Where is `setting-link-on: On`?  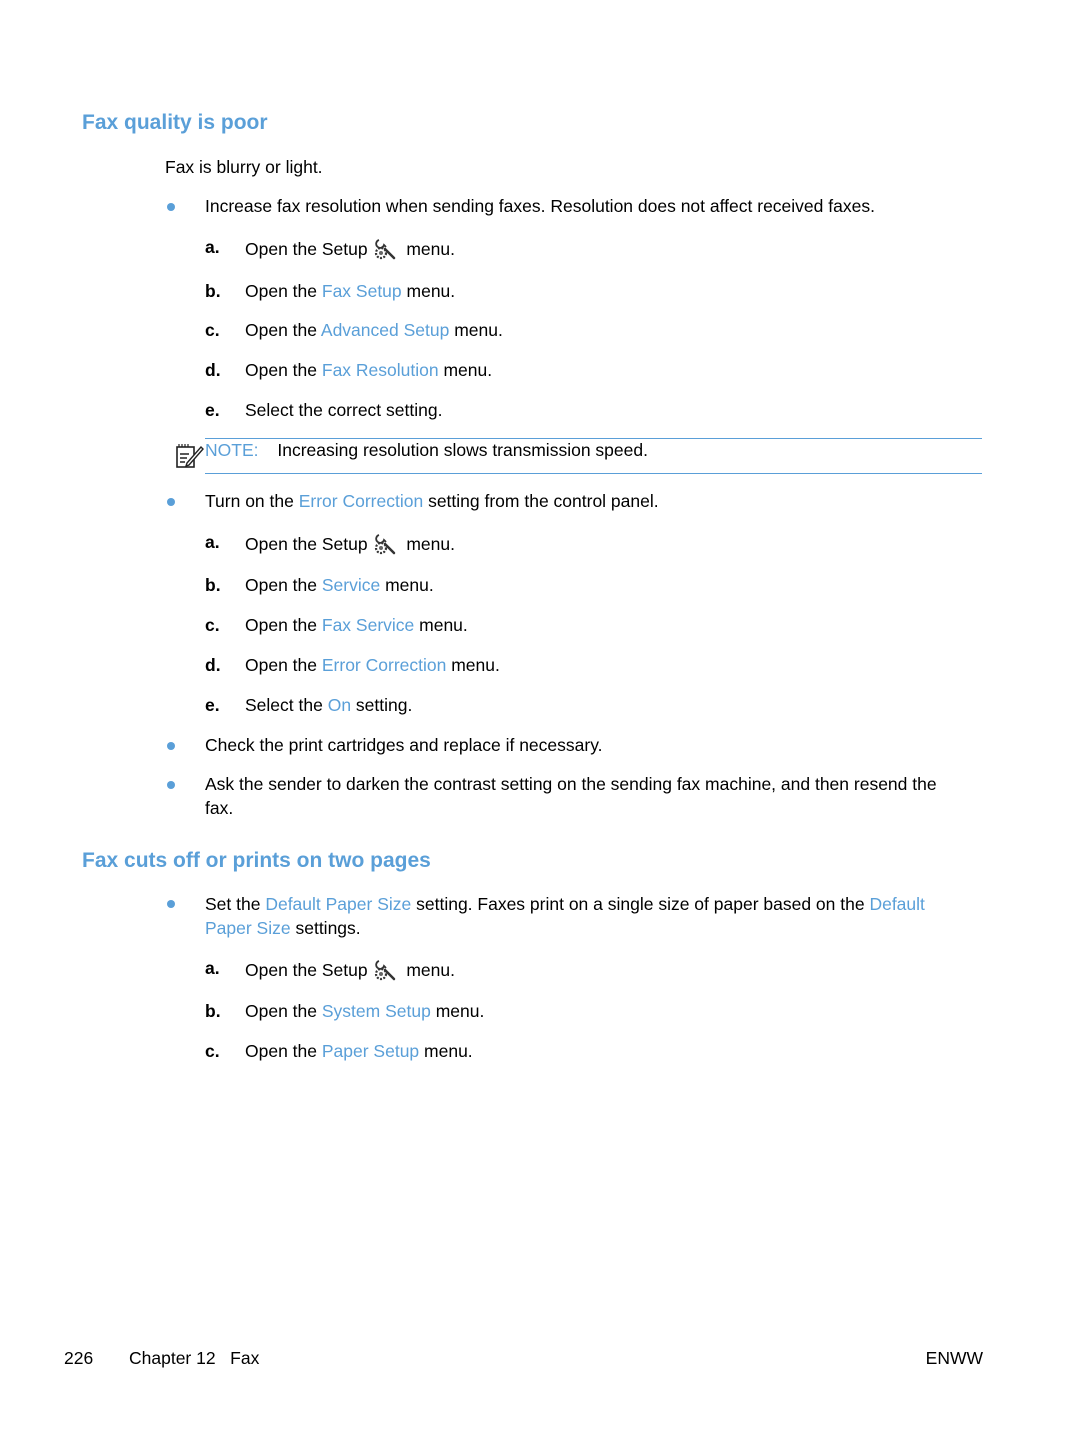 setting-link-on: On is located at coordinates (339, 705).